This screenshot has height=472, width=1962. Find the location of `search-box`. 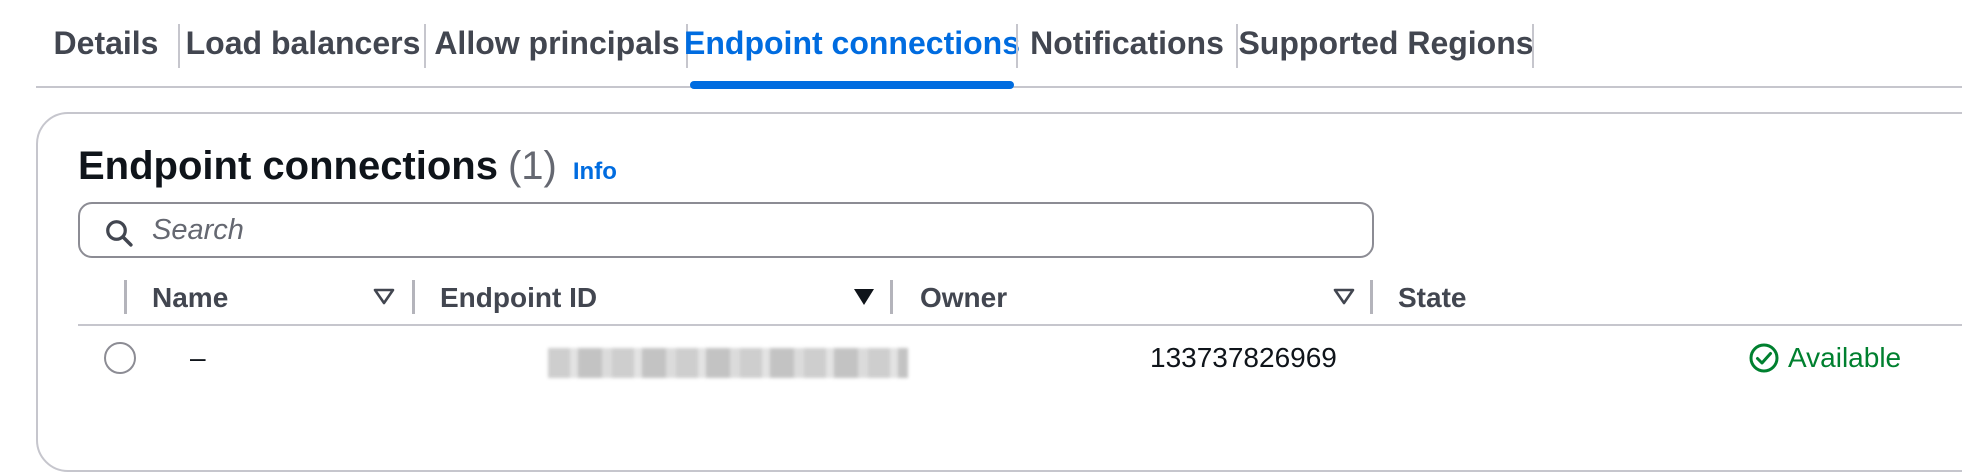

search-box is located at coordinates (726, 230).